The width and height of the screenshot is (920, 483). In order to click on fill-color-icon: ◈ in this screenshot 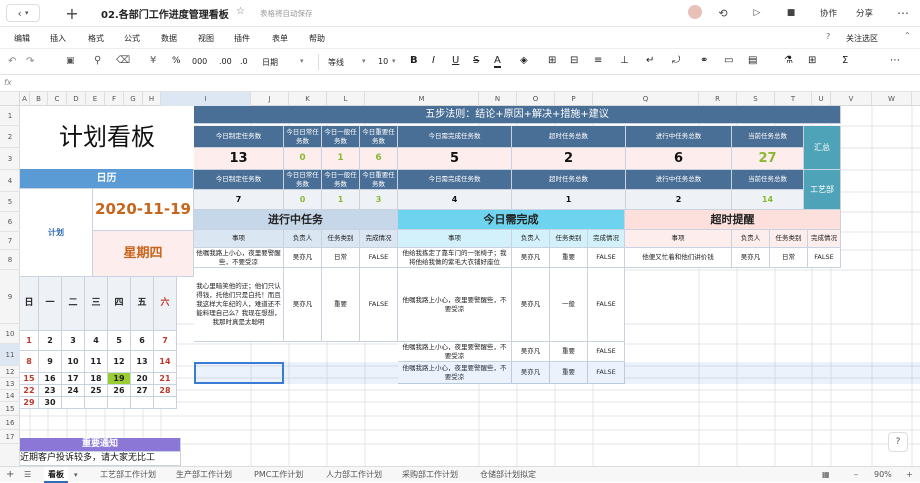, I will do `click(524, 60)`.